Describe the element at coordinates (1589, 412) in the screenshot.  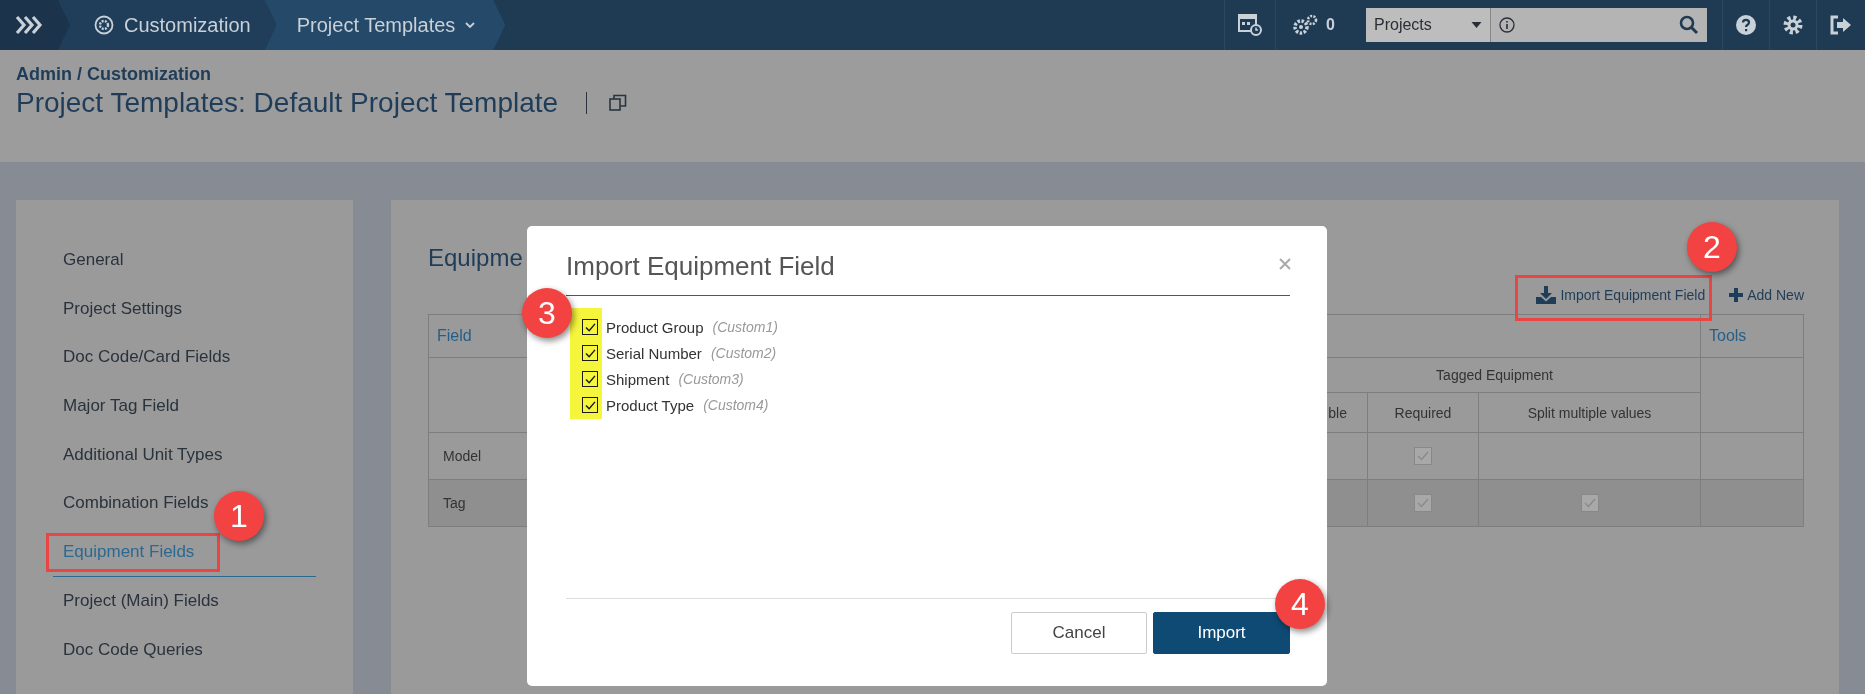
I see `column-header: Split multiple values` at that location.